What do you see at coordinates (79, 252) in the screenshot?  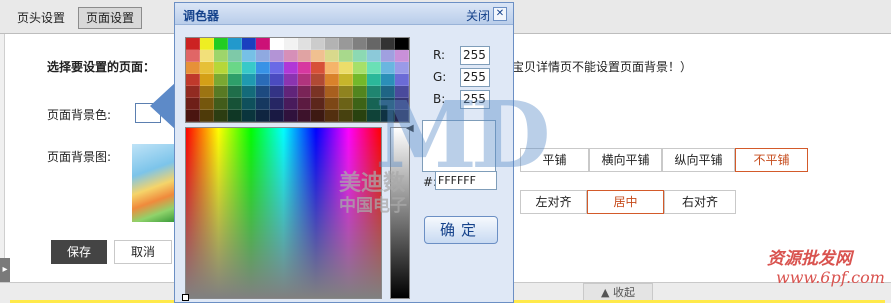 I see `save-button: 保存` at bounding box center [79, 252].